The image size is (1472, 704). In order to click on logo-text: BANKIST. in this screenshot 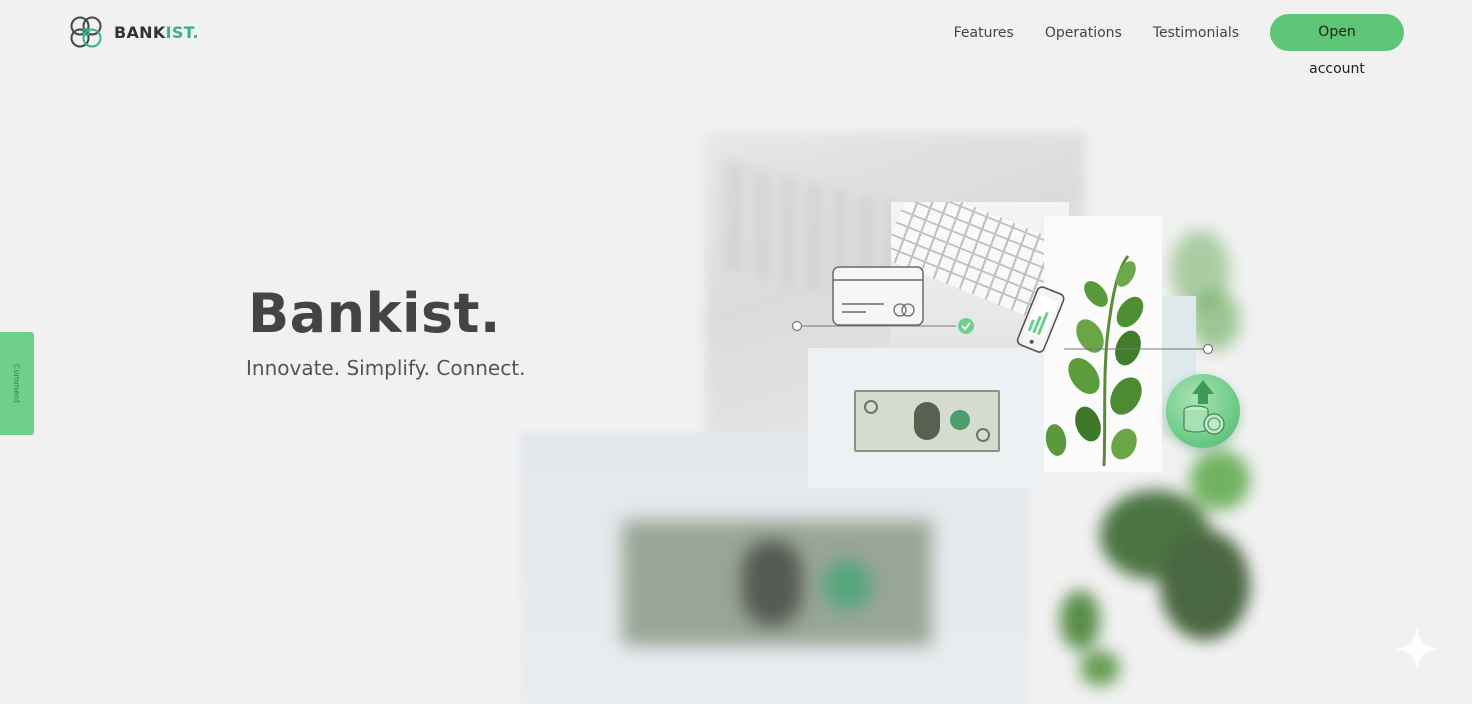, I will do `click(156, 32)`.